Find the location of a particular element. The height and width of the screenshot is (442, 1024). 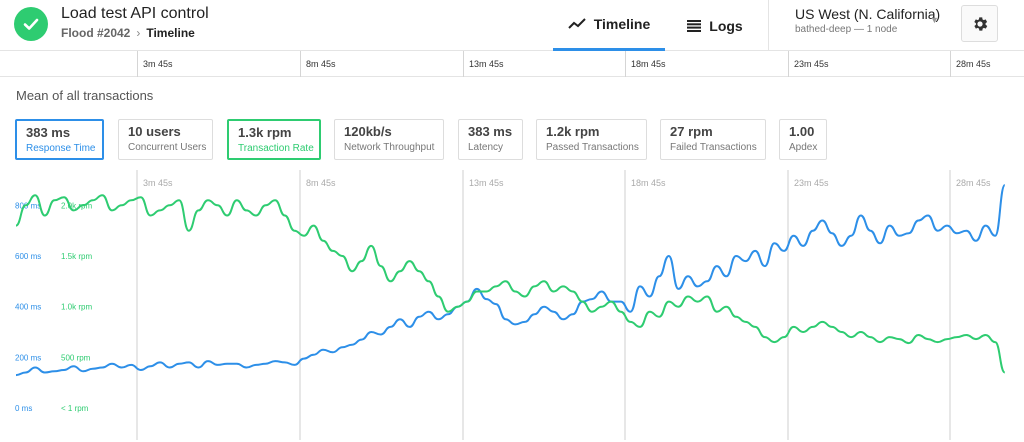

tab-timeline: Timeline is located at coordinates (609, 25).